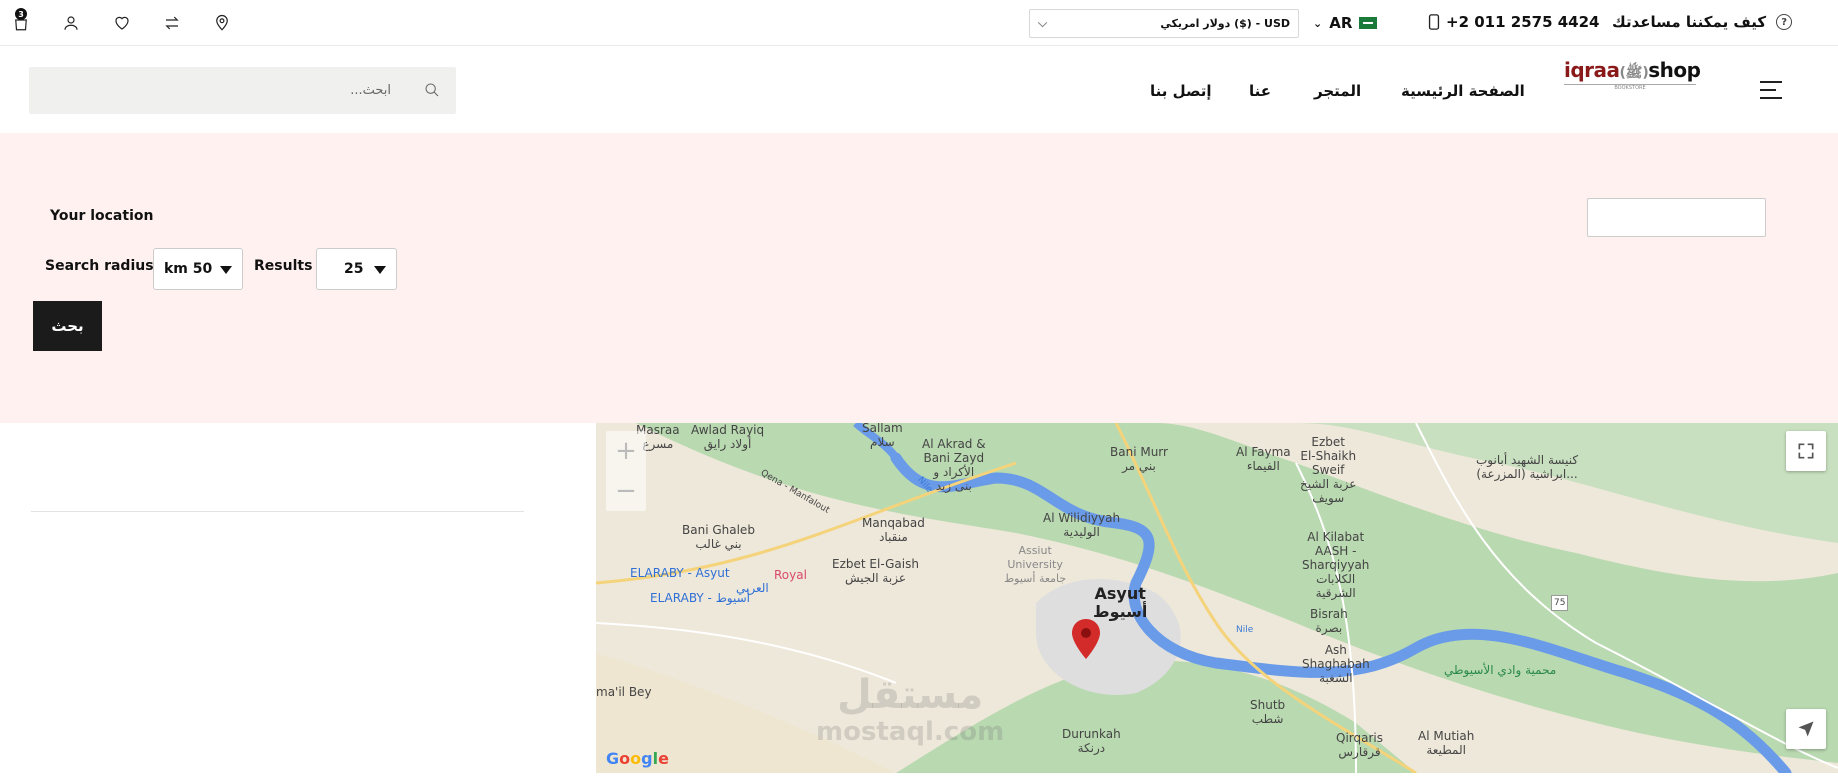 Image resolution: width=1838 pixels, height=784 pixels. I want to click on zoom-out-button: −, so click(626, 491).